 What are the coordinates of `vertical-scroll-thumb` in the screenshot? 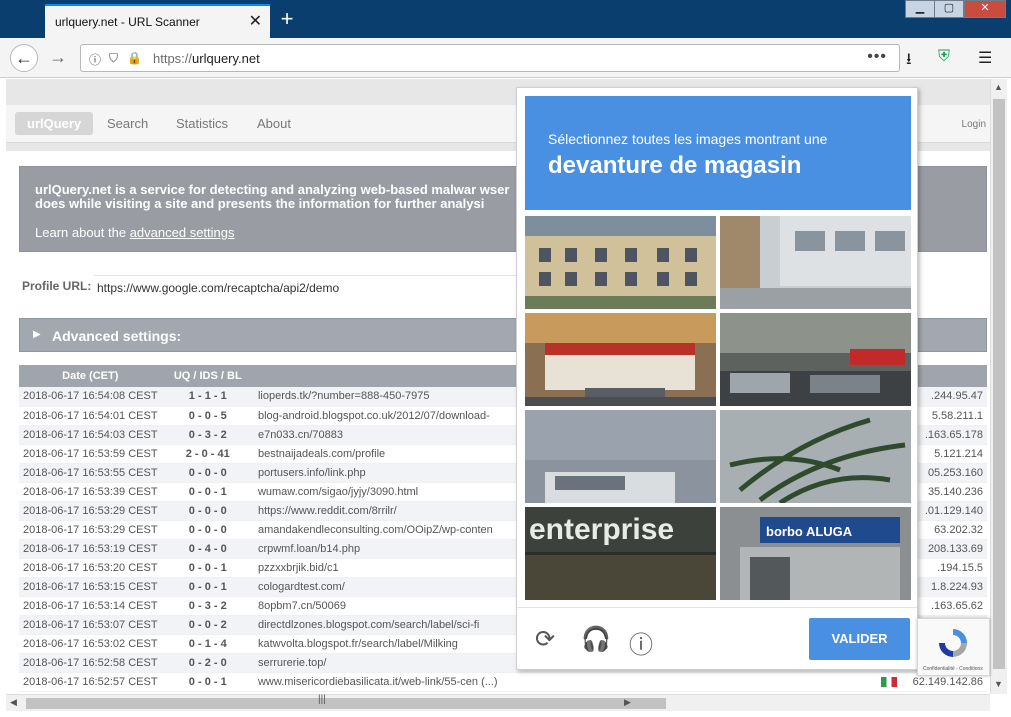 It's located at (999, 384).